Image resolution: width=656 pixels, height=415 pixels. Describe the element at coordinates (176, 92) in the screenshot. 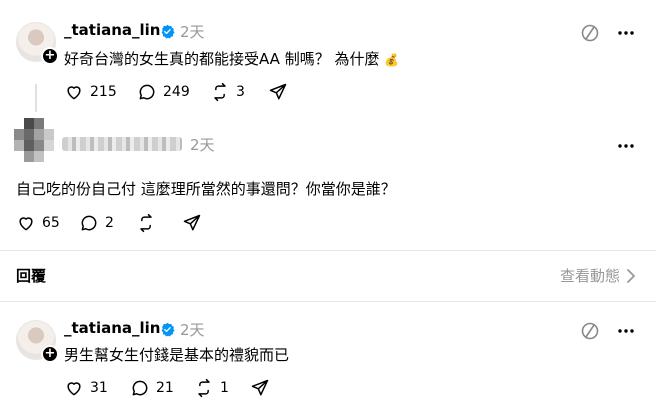

I see `comment-count: 249` at that location.